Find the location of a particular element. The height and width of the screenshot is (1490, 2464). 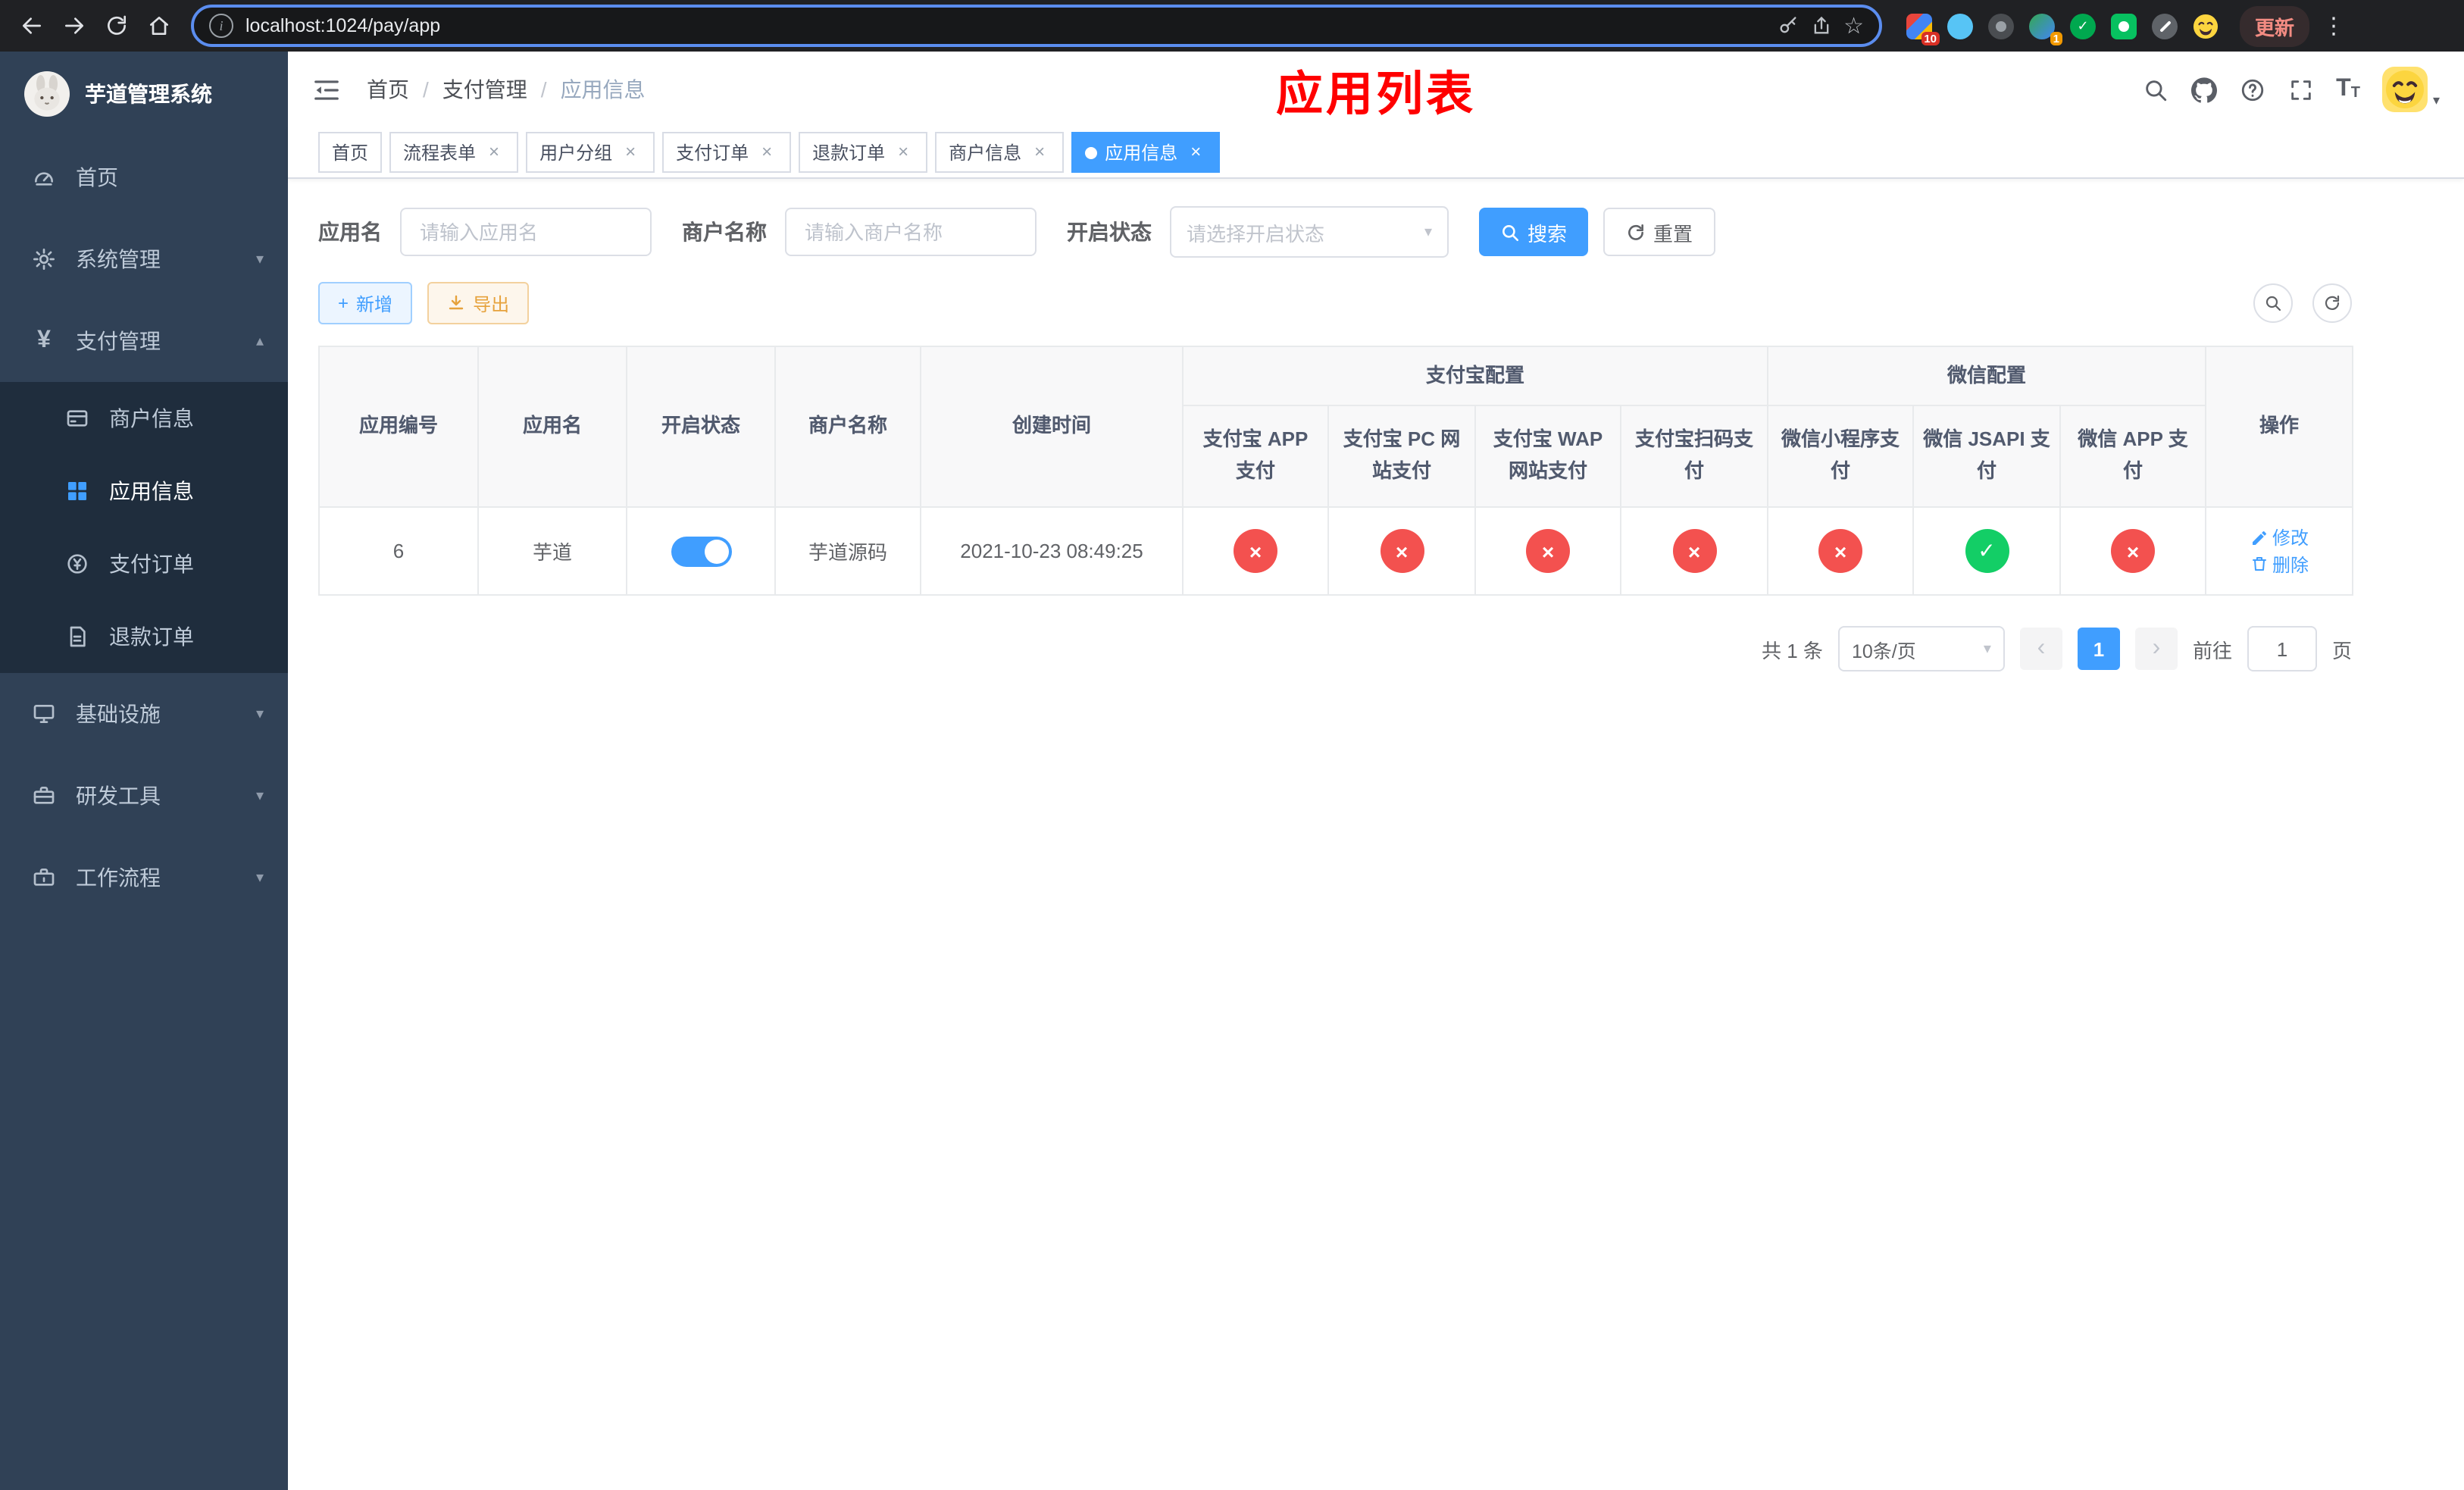

browser-menu-icon: ⋮ is located at coordinates (2334, 26).